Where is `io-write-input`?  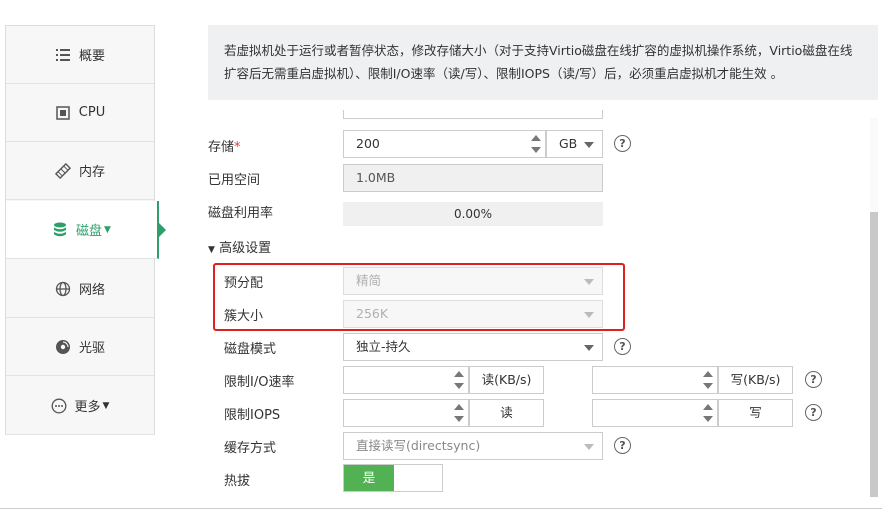 io-write-input is located at coordinates (655, 380).